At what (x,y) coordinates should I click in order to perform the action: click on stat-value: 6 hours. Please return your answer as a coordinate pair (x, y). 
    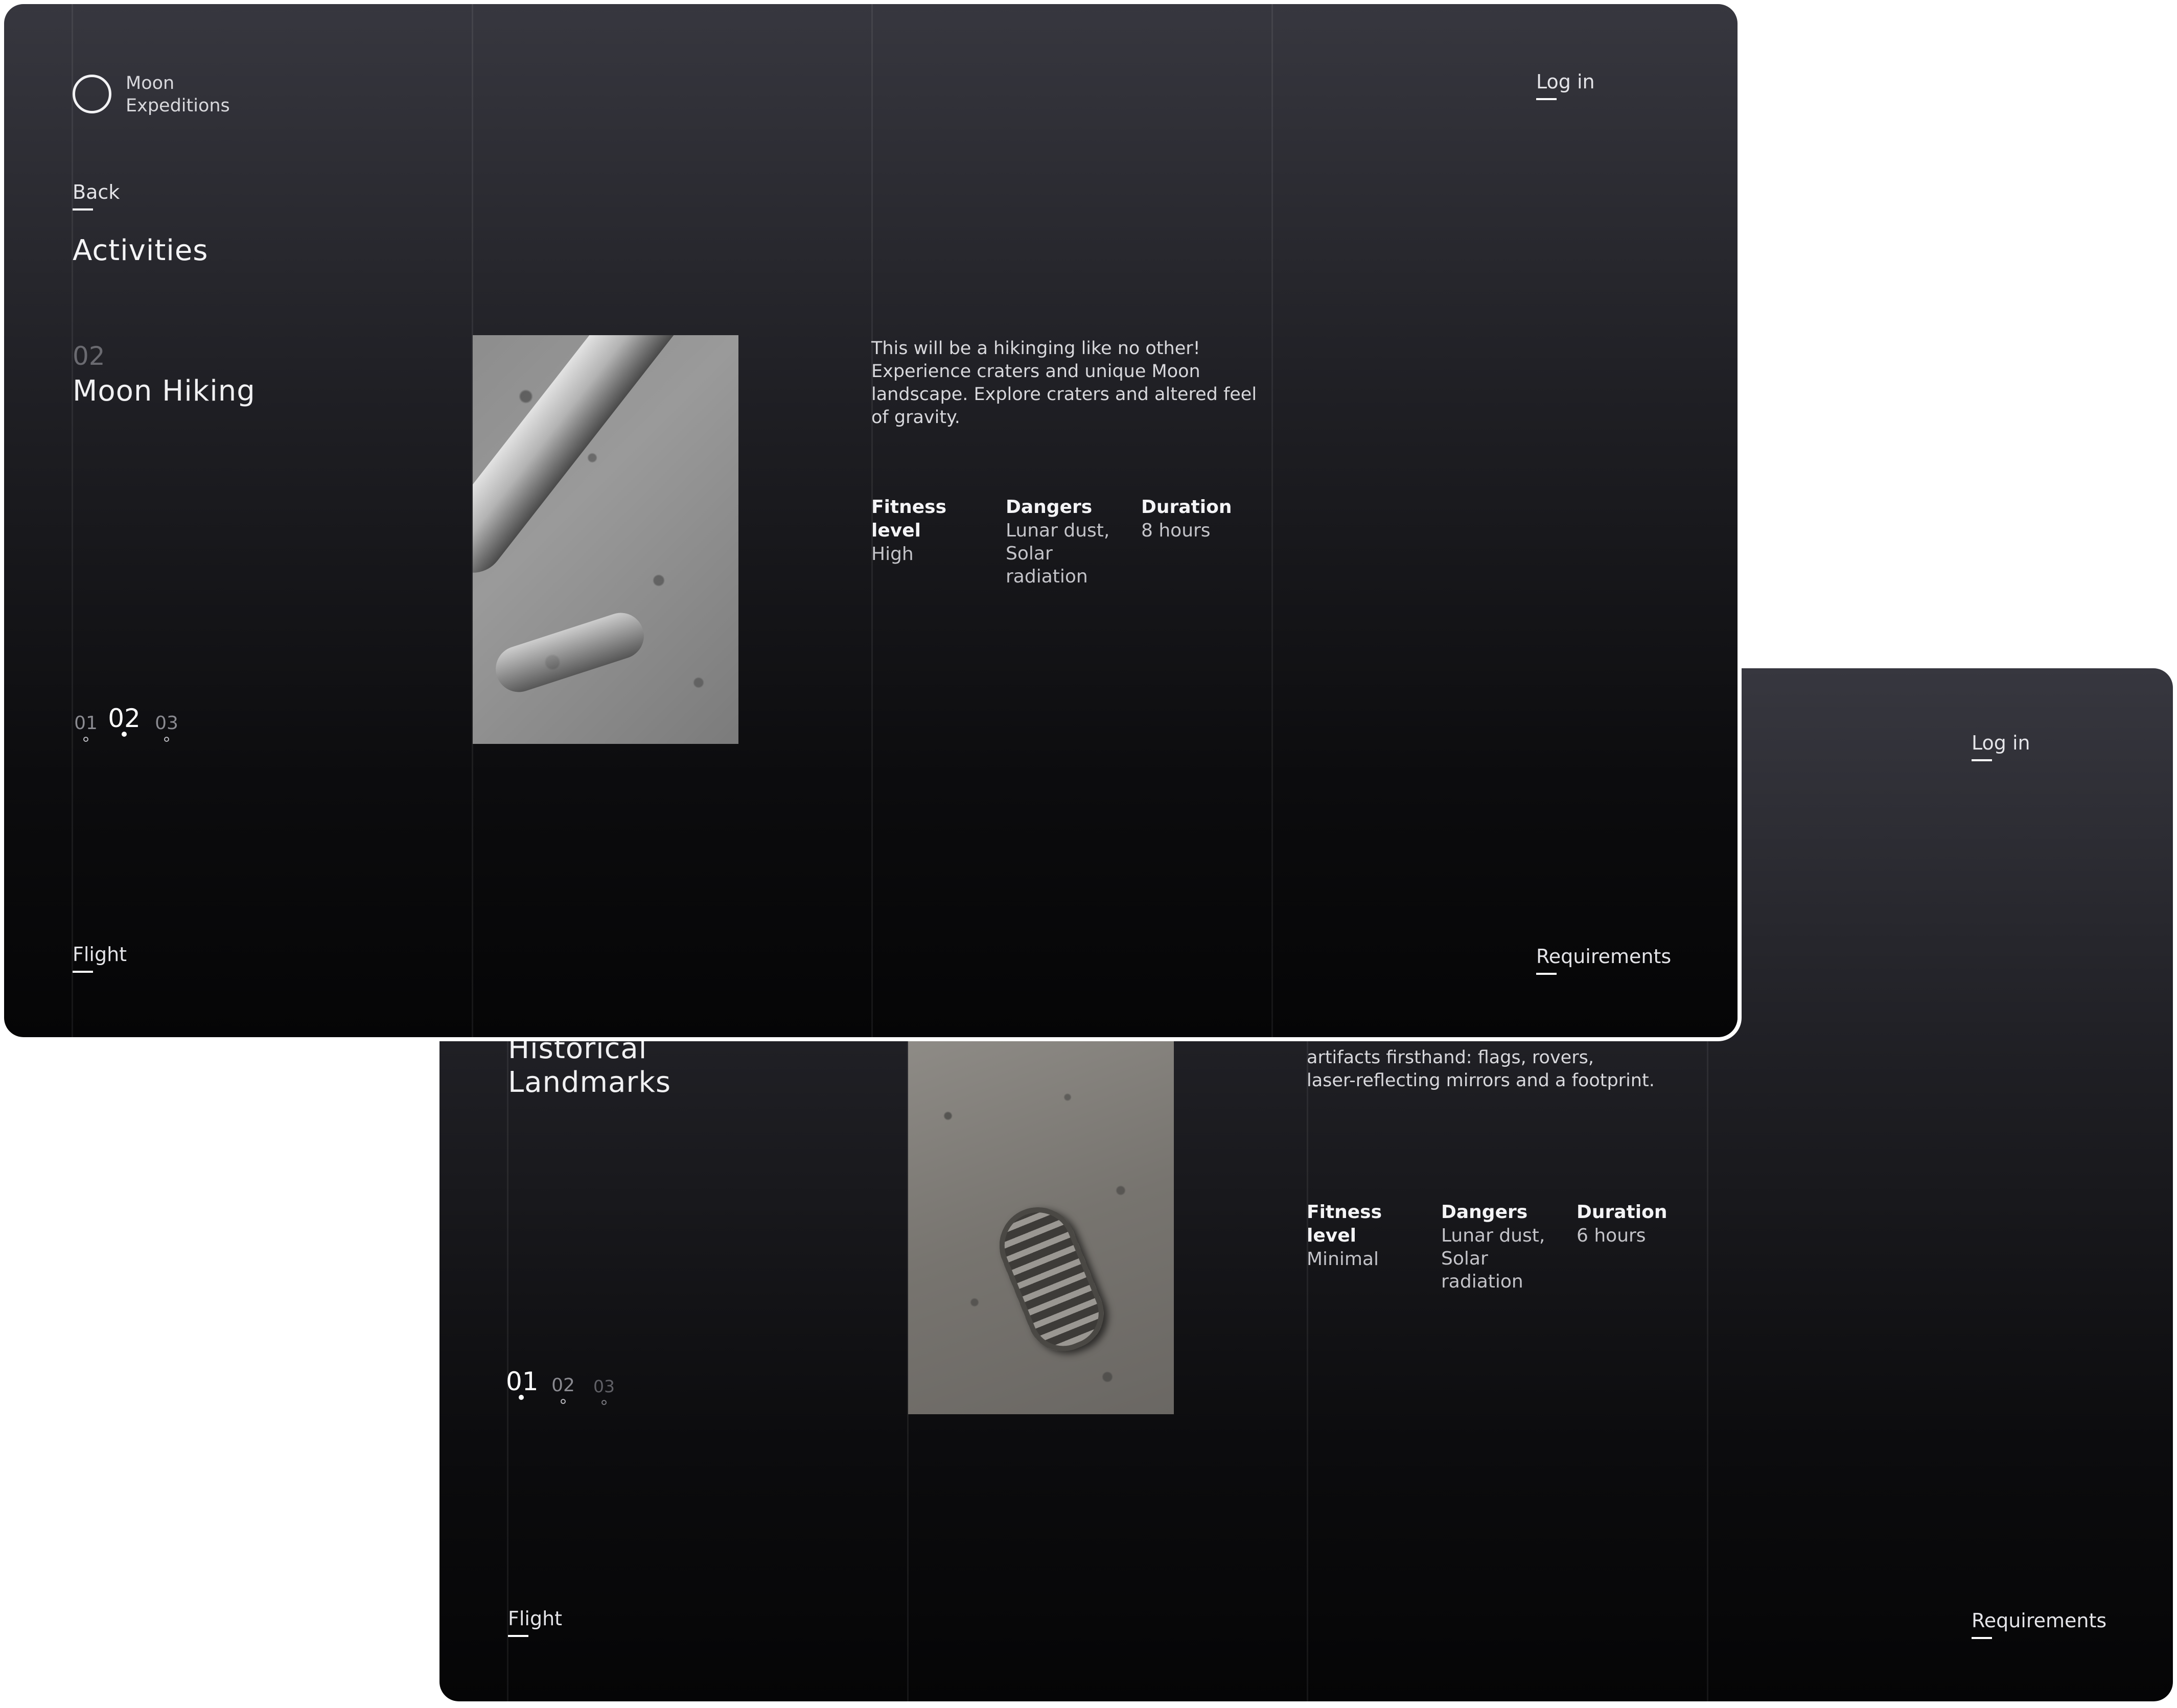
    Looking at the image, I should click on (1611, 1235).